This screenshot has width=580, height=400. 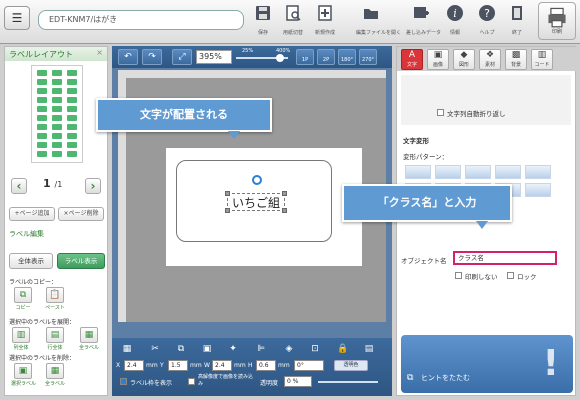 What do you see at coordinates (410, 378) in the screenshot?
I see `collapse-icon: ⧉` at bounding box center [410, 378].